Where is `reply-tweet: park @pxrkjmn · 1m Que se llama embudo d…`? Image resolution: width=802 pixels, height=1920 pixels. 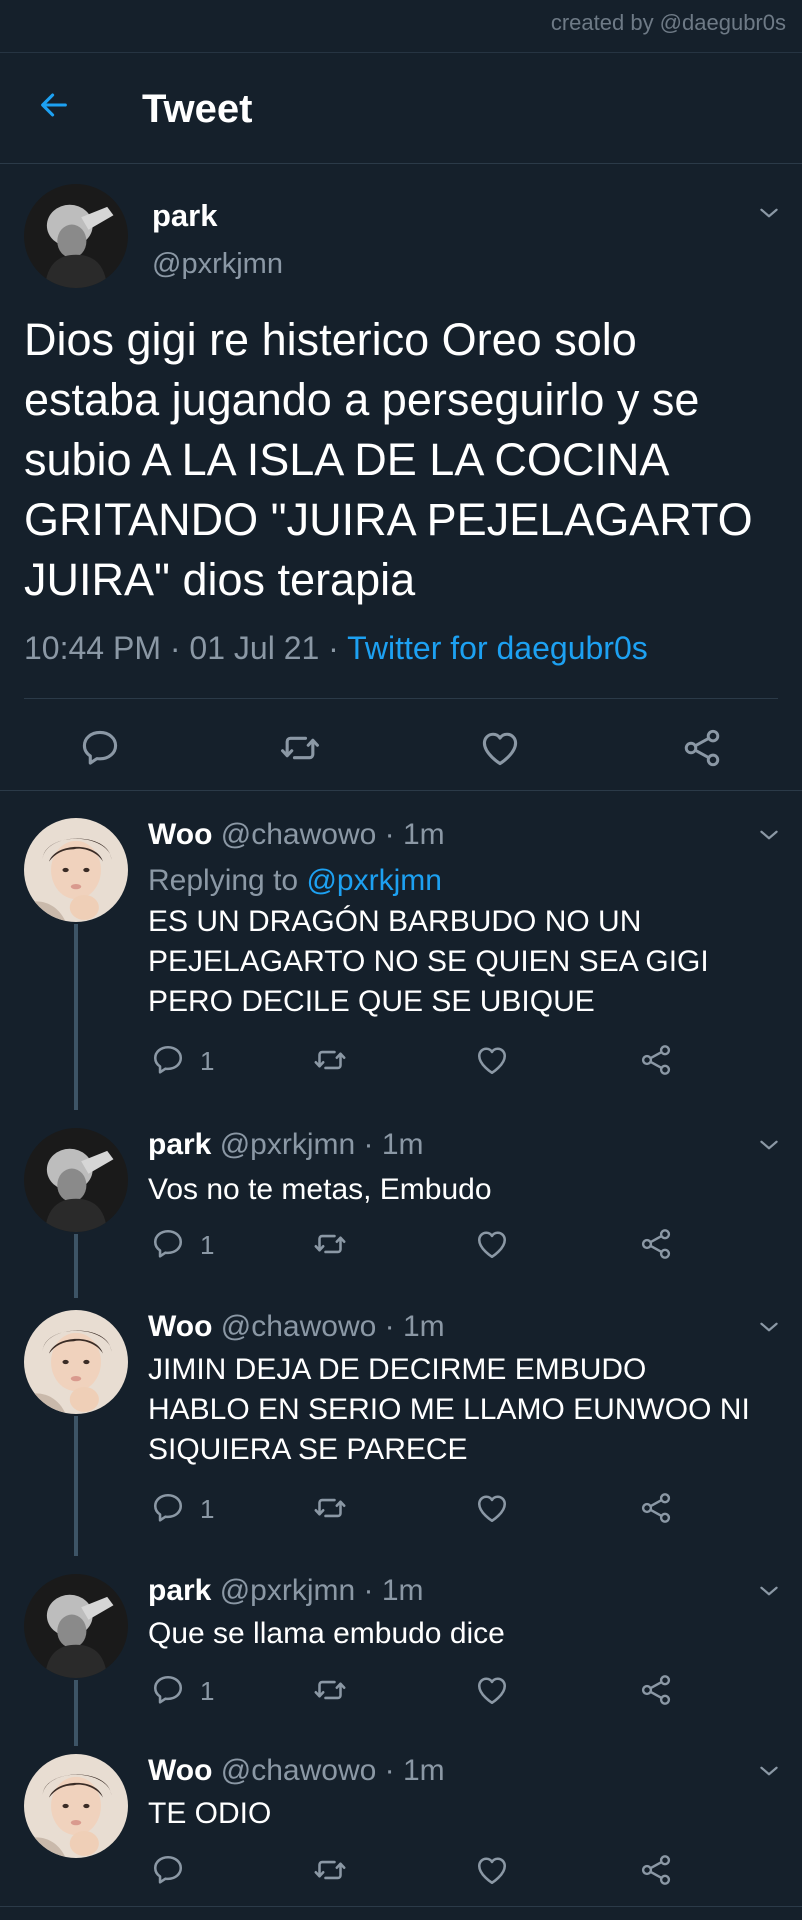
reply-tweet: park @pxrkjmn · 1m Que se llama embudo d… is located at coordinates (401, 1651).